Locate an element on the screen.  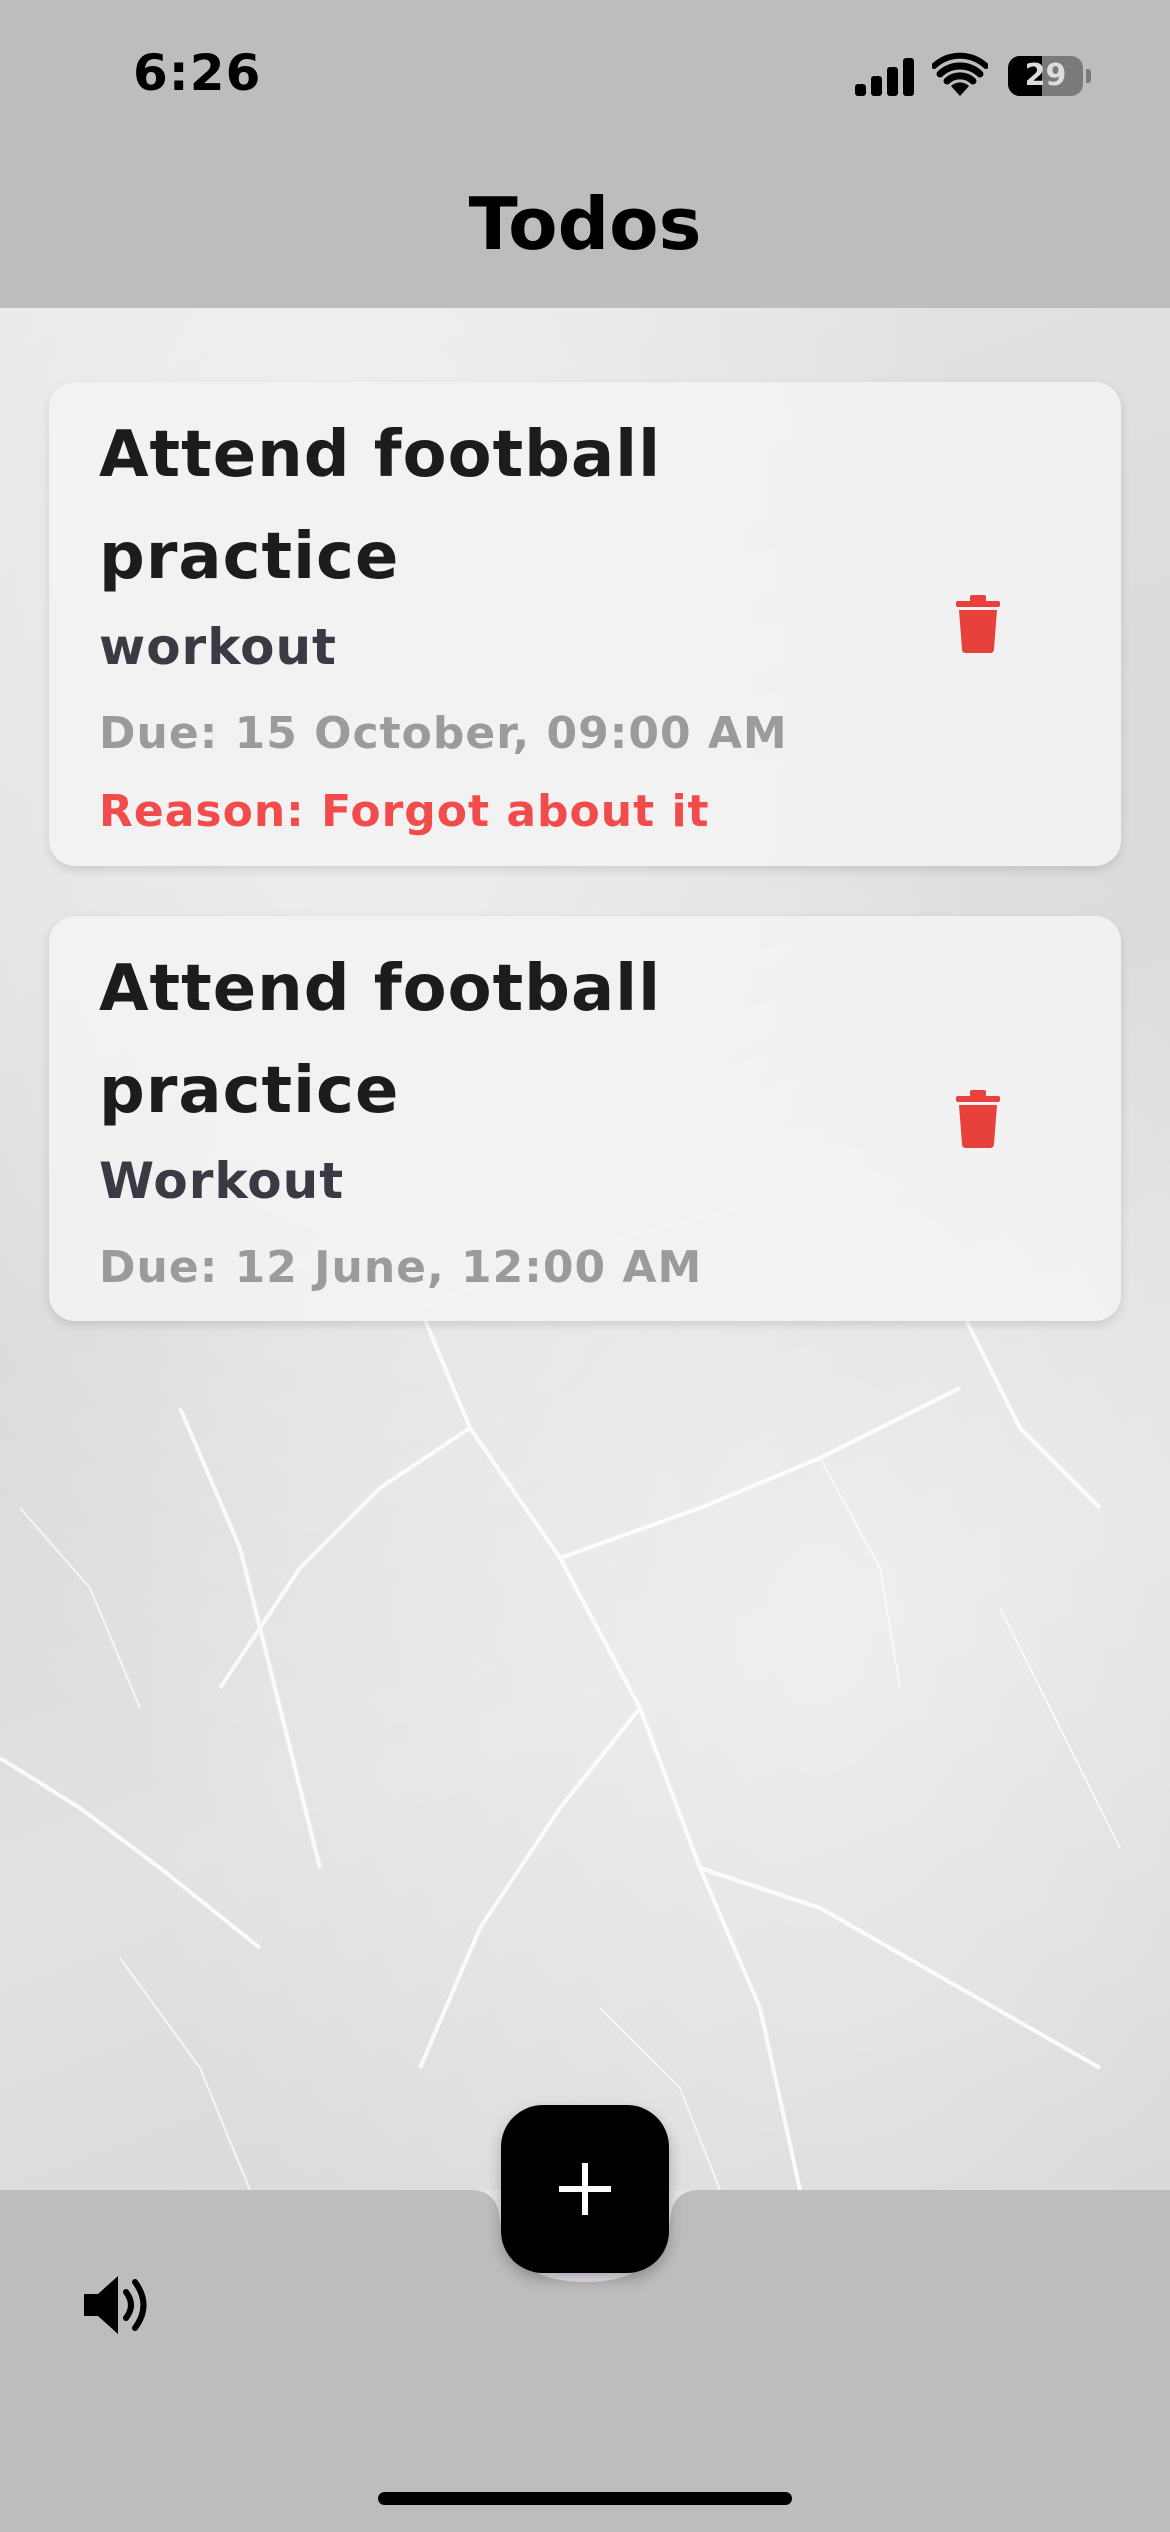
cellular-signal-icon is located at coordinates (885, 76).